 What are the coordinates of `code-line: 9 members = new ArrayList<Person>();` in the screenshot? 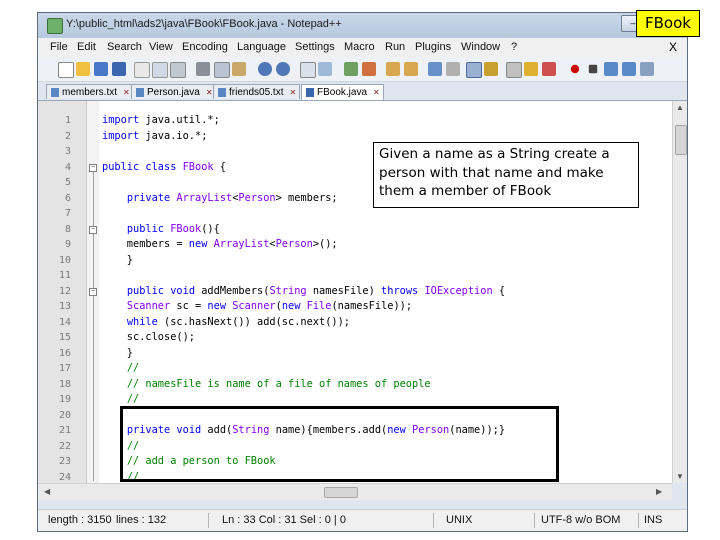 It's located at (355, 244).